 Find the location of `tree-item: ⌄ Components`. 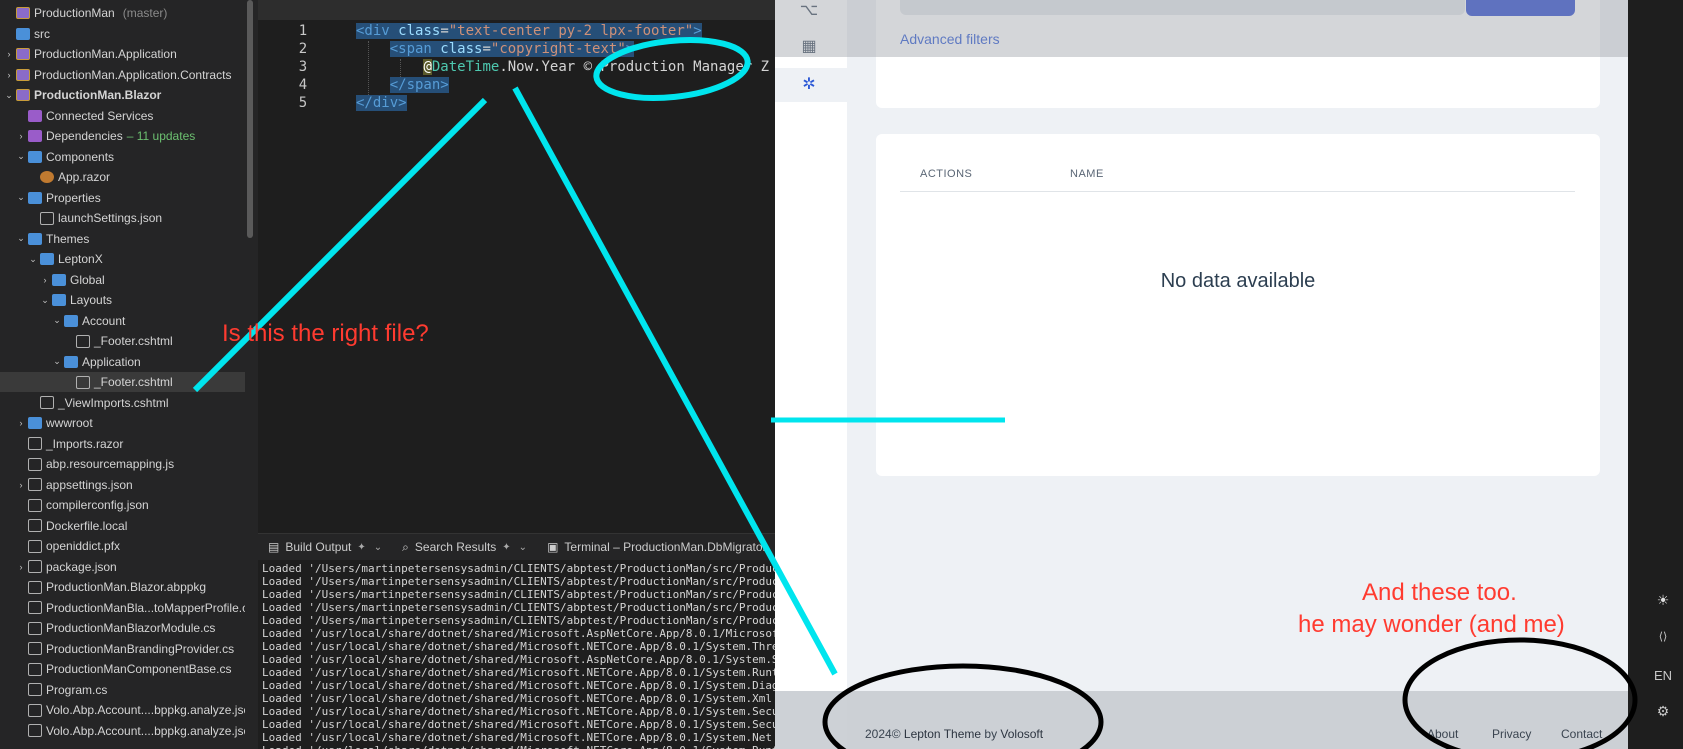

tree-item: ⌄ Components is located at coordinates (122, 157).